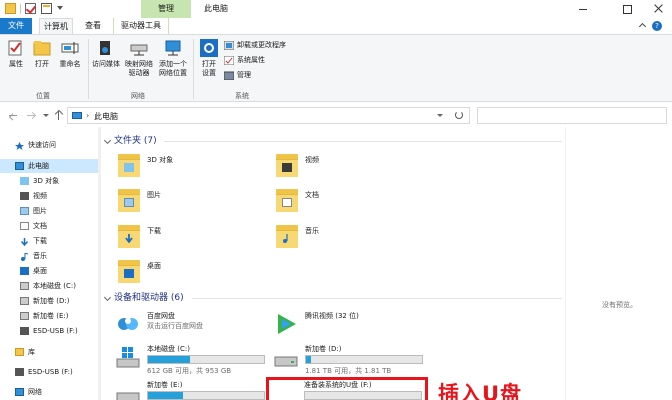  I want to click on map-drive-label-2: 驱动器, so click(139, 73).